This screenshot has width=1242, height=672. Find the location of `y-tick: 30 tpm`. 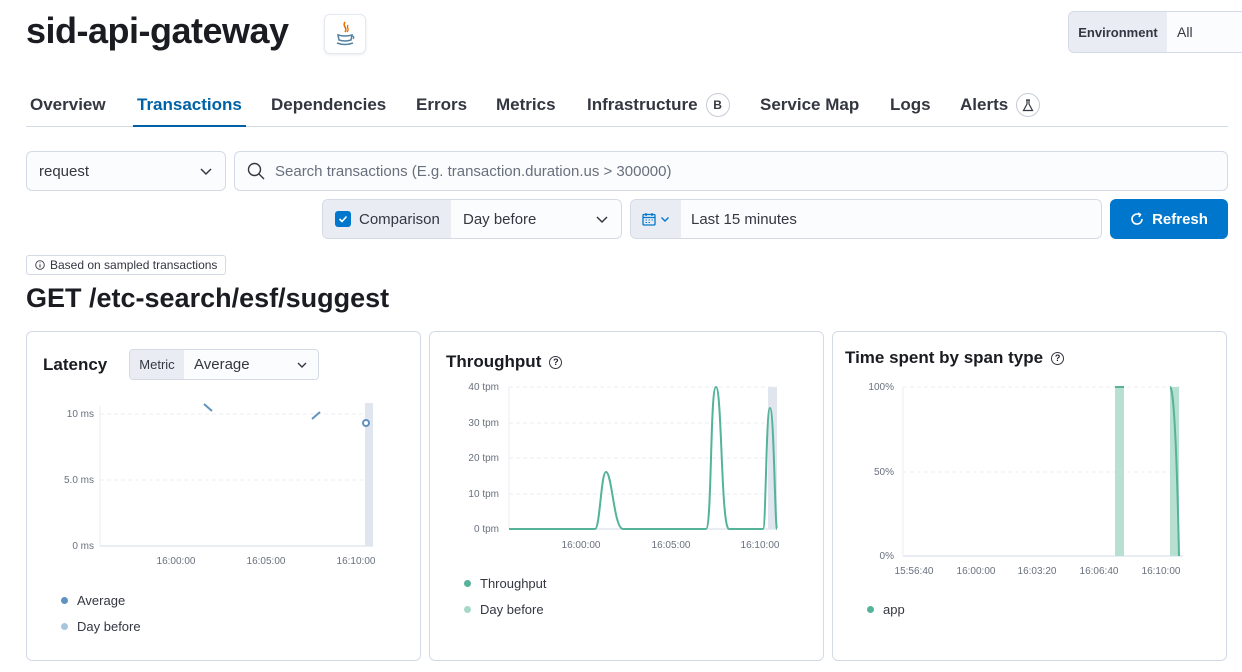

y-tick: 30 tpm is located at coordinates (483, 423).